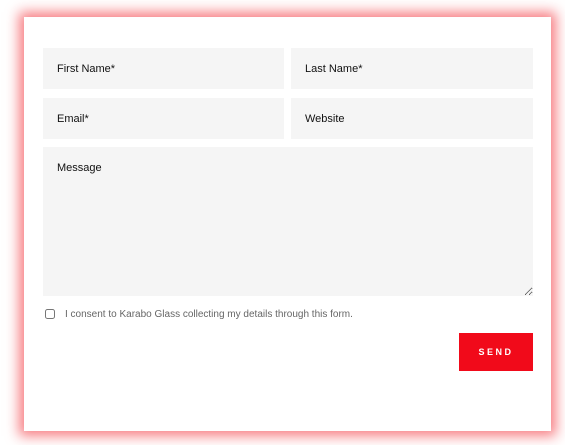  I want to click on send-button: SEND, so click(496, 352).